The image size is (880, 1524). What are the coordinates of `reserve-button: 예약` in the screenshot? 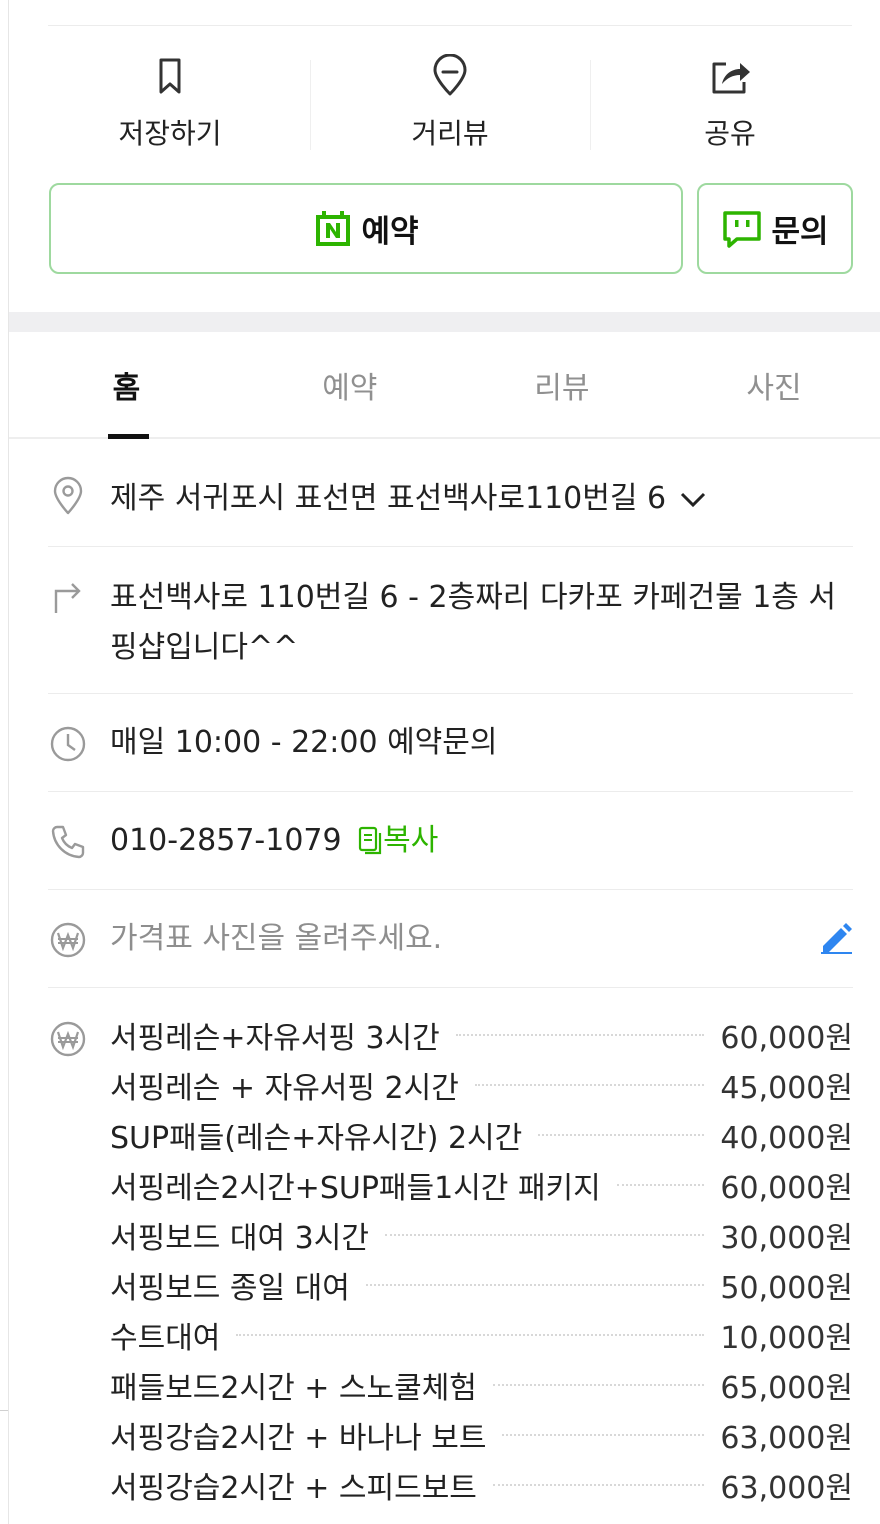 It's located at (366, 228).